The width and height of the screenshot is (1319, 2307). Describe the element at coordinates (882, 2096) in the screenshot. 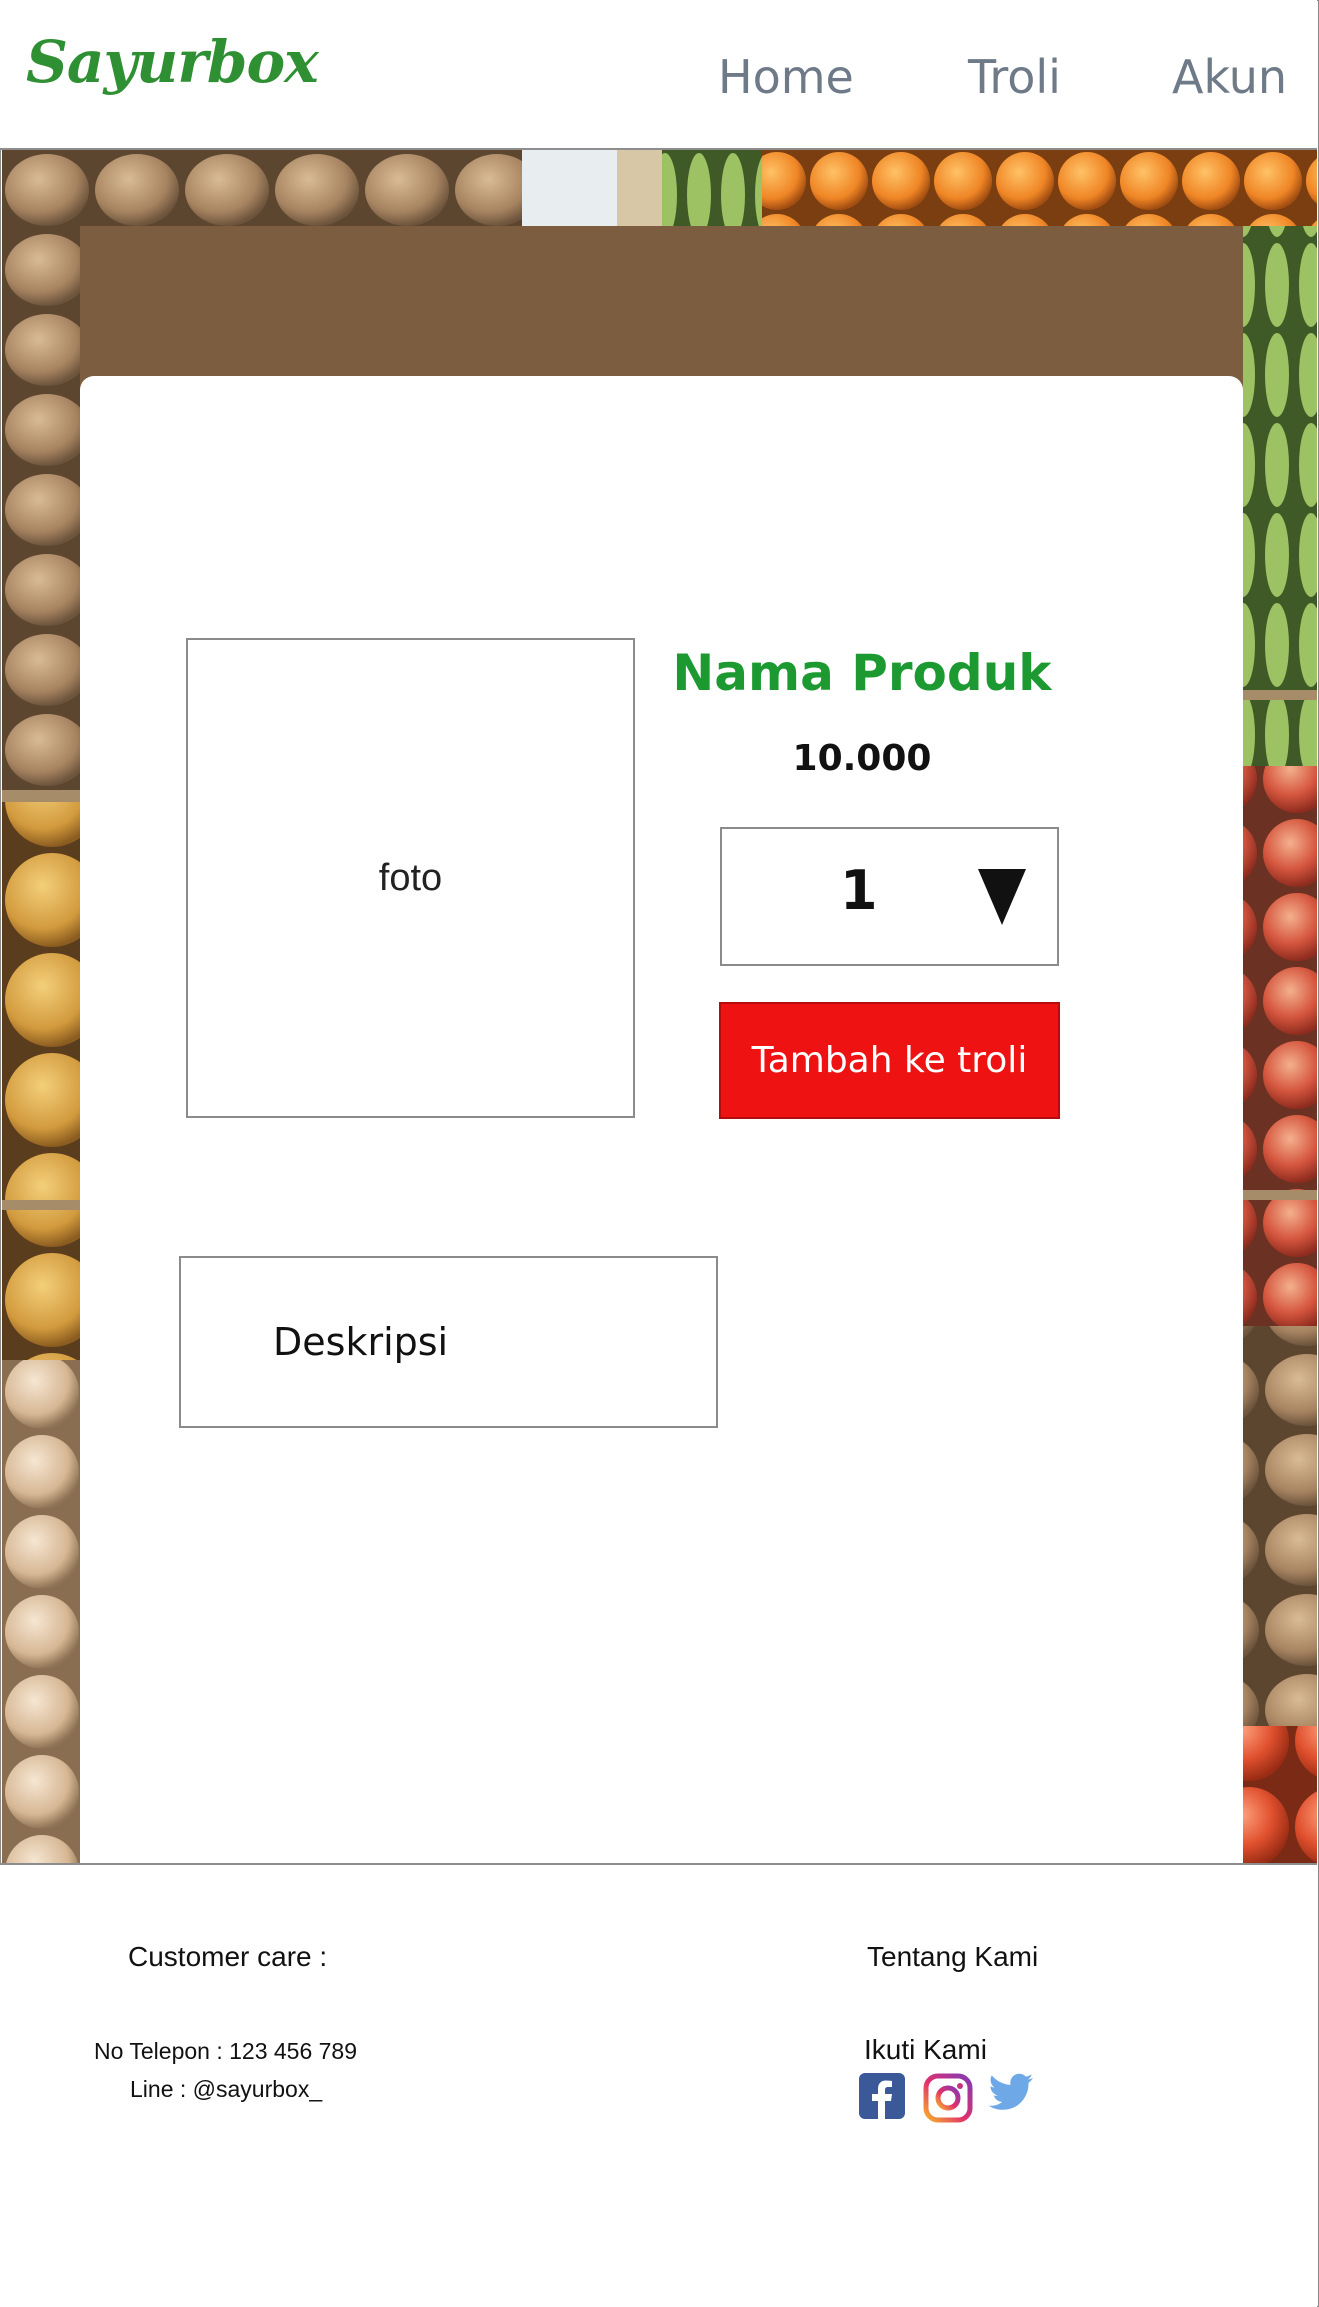

I see `facebook-icon` at that location.